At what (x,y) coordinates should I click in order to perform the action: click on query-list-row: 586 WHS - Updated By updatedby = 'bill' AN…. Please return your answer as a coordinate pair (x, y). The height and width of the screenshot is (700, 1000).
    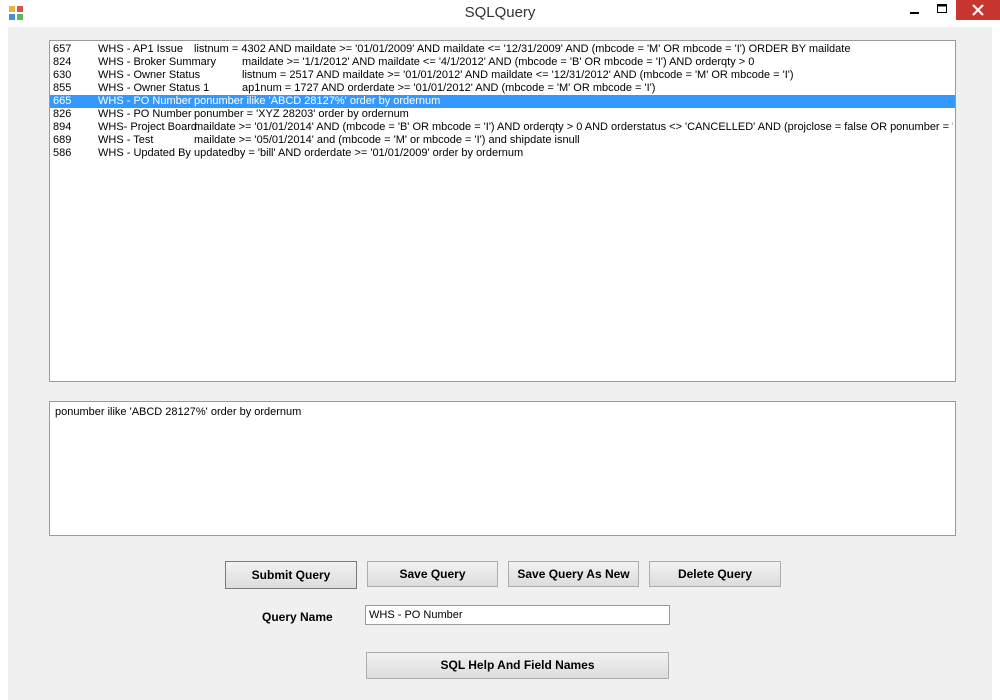
    Looking at the image, I should click on (502, 153).